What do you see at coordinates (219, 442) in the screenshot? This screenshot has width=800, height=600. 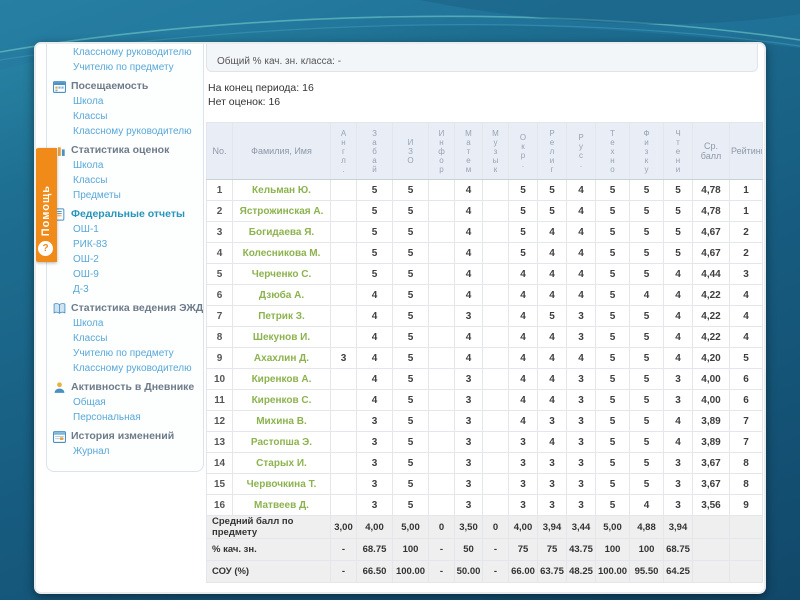 I see `row-number-cell: 13` at bounding box center [219, 442].